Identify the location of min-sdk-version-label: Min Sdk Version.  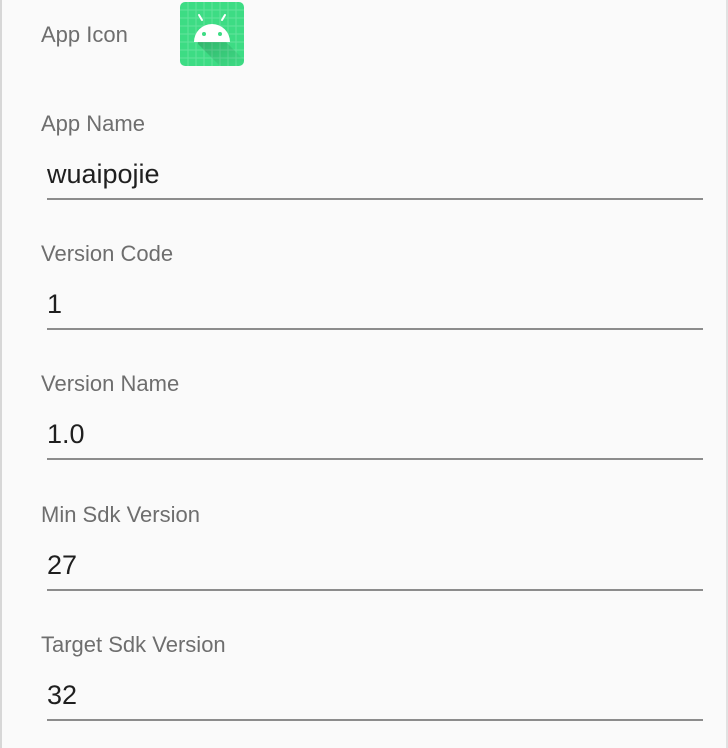
(120, 514).